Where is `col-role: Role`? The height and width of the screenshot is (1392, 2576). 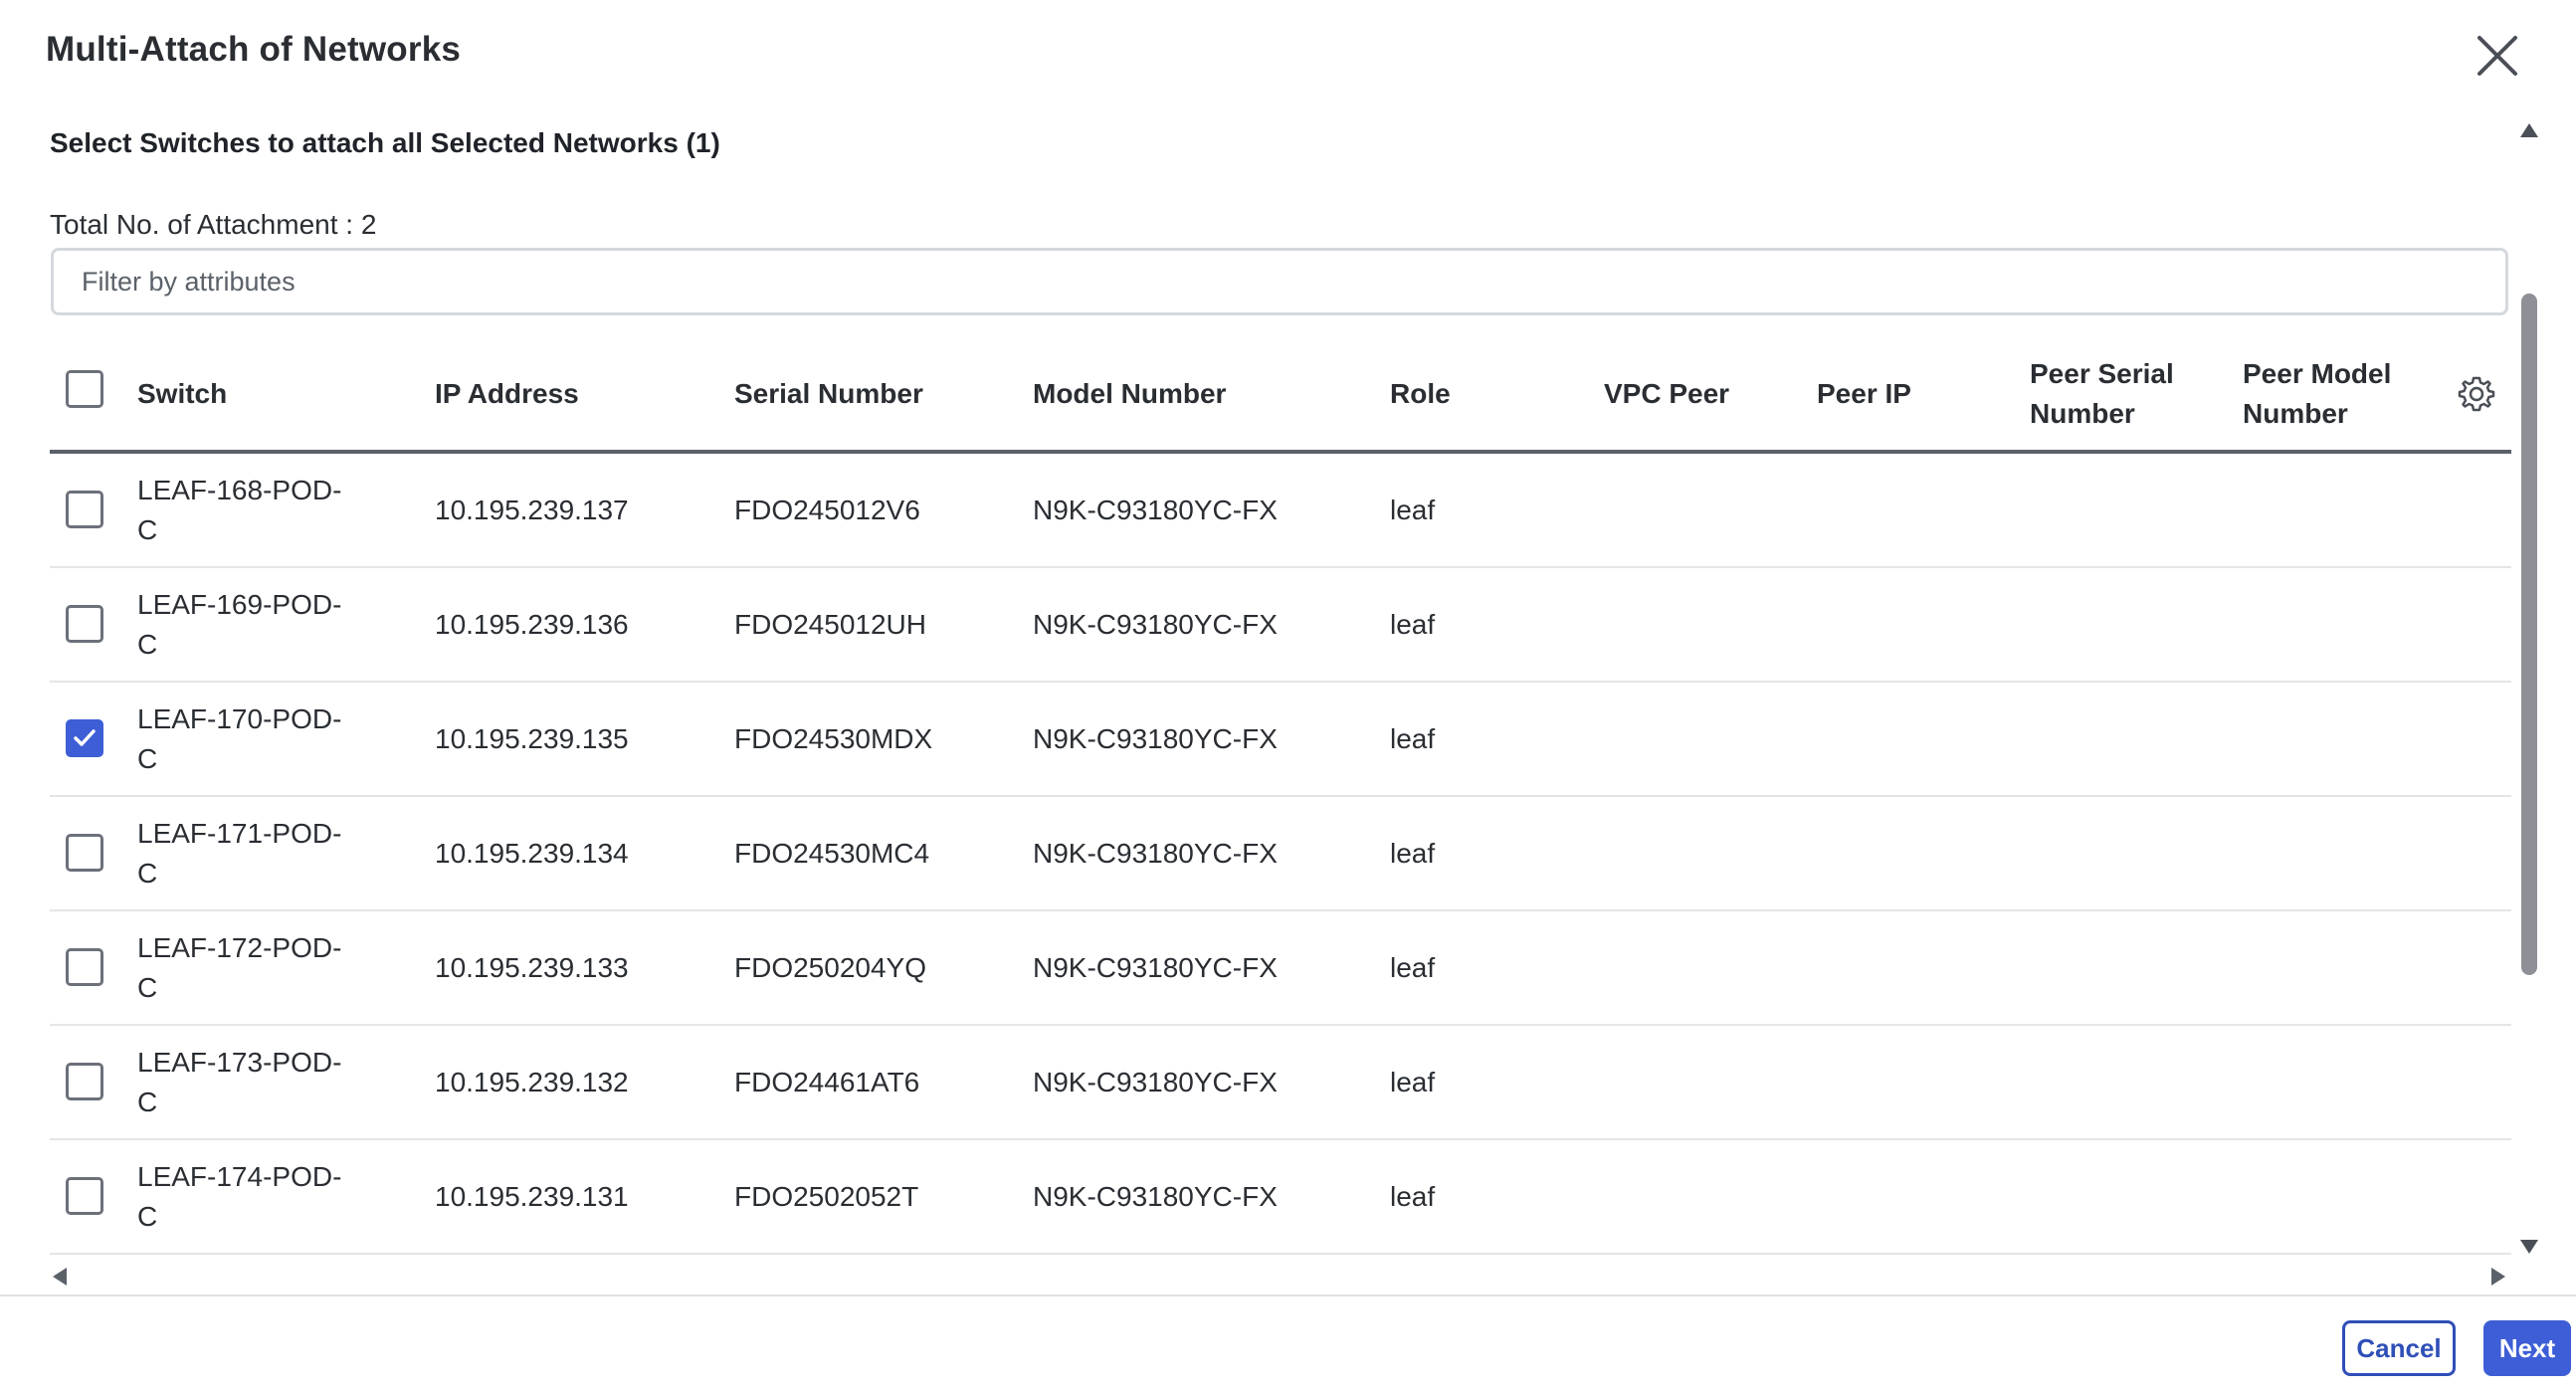 col-role: Role is located at coordinates (1420, 394).